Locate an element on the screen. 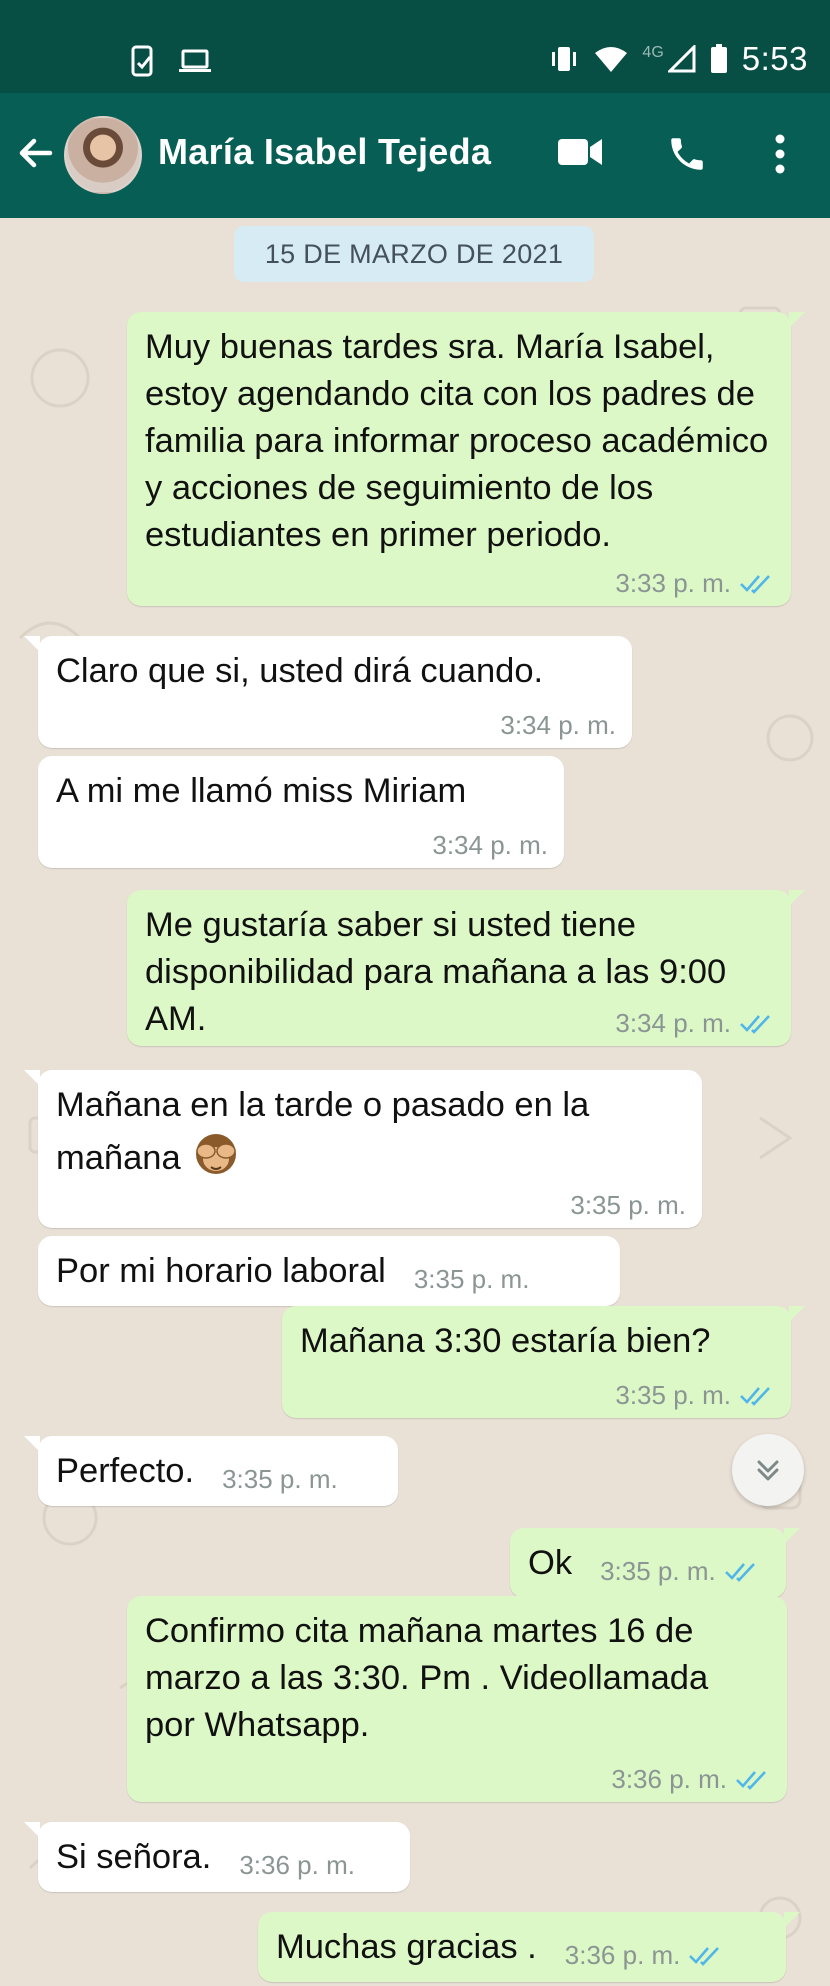  incoming-message: Si señora. 3:36 p. m. is located at coordinates (217, 1857).